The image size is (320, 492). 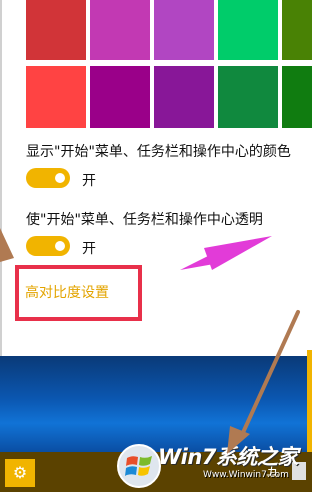 I want to click on transparency-label: 使"开始"菜单、任务栏和操作中心透明, so click(x=144, y=220).